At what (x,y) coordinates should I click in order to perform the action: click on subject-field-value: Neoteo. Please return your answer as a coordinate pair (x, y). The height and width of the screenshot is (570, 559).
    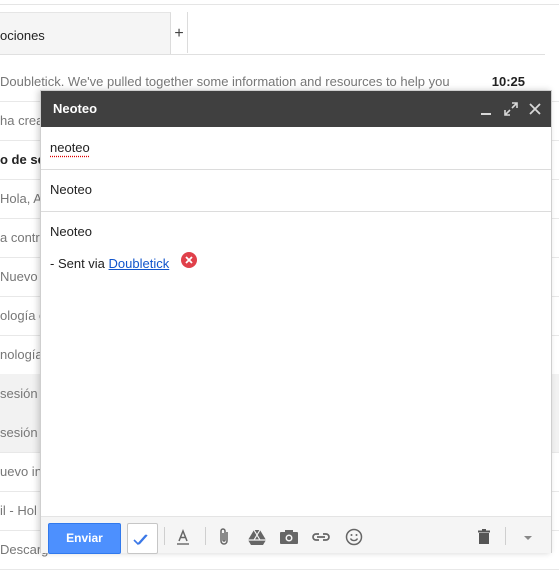
    Looking at the image, I should click on (71, 189).